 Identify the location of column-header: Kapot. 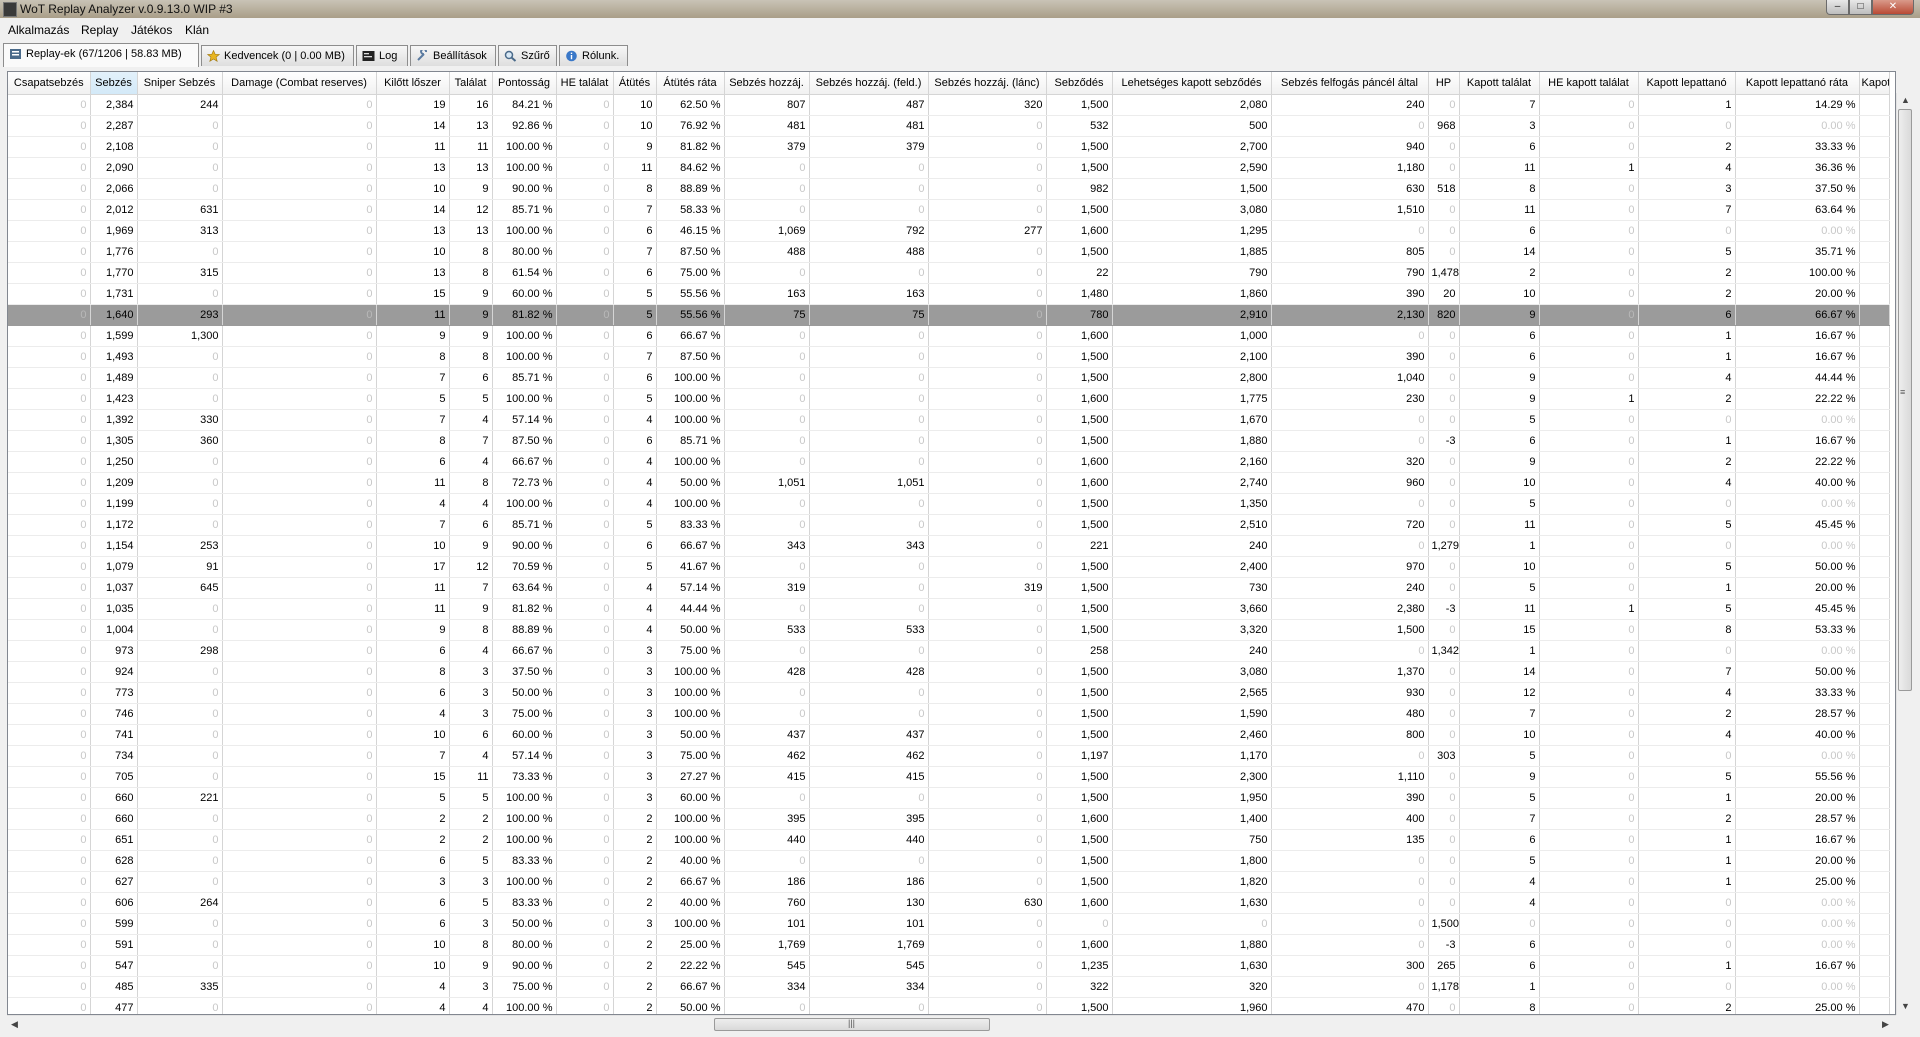
(1874, 83).